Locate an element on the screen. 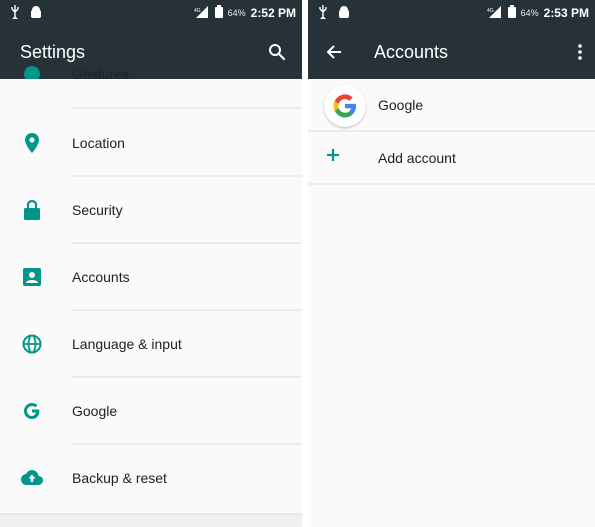 The image size is (595, 527). status-bar: 4G 64% 2:52 PM is located at coordinates (151, 12).